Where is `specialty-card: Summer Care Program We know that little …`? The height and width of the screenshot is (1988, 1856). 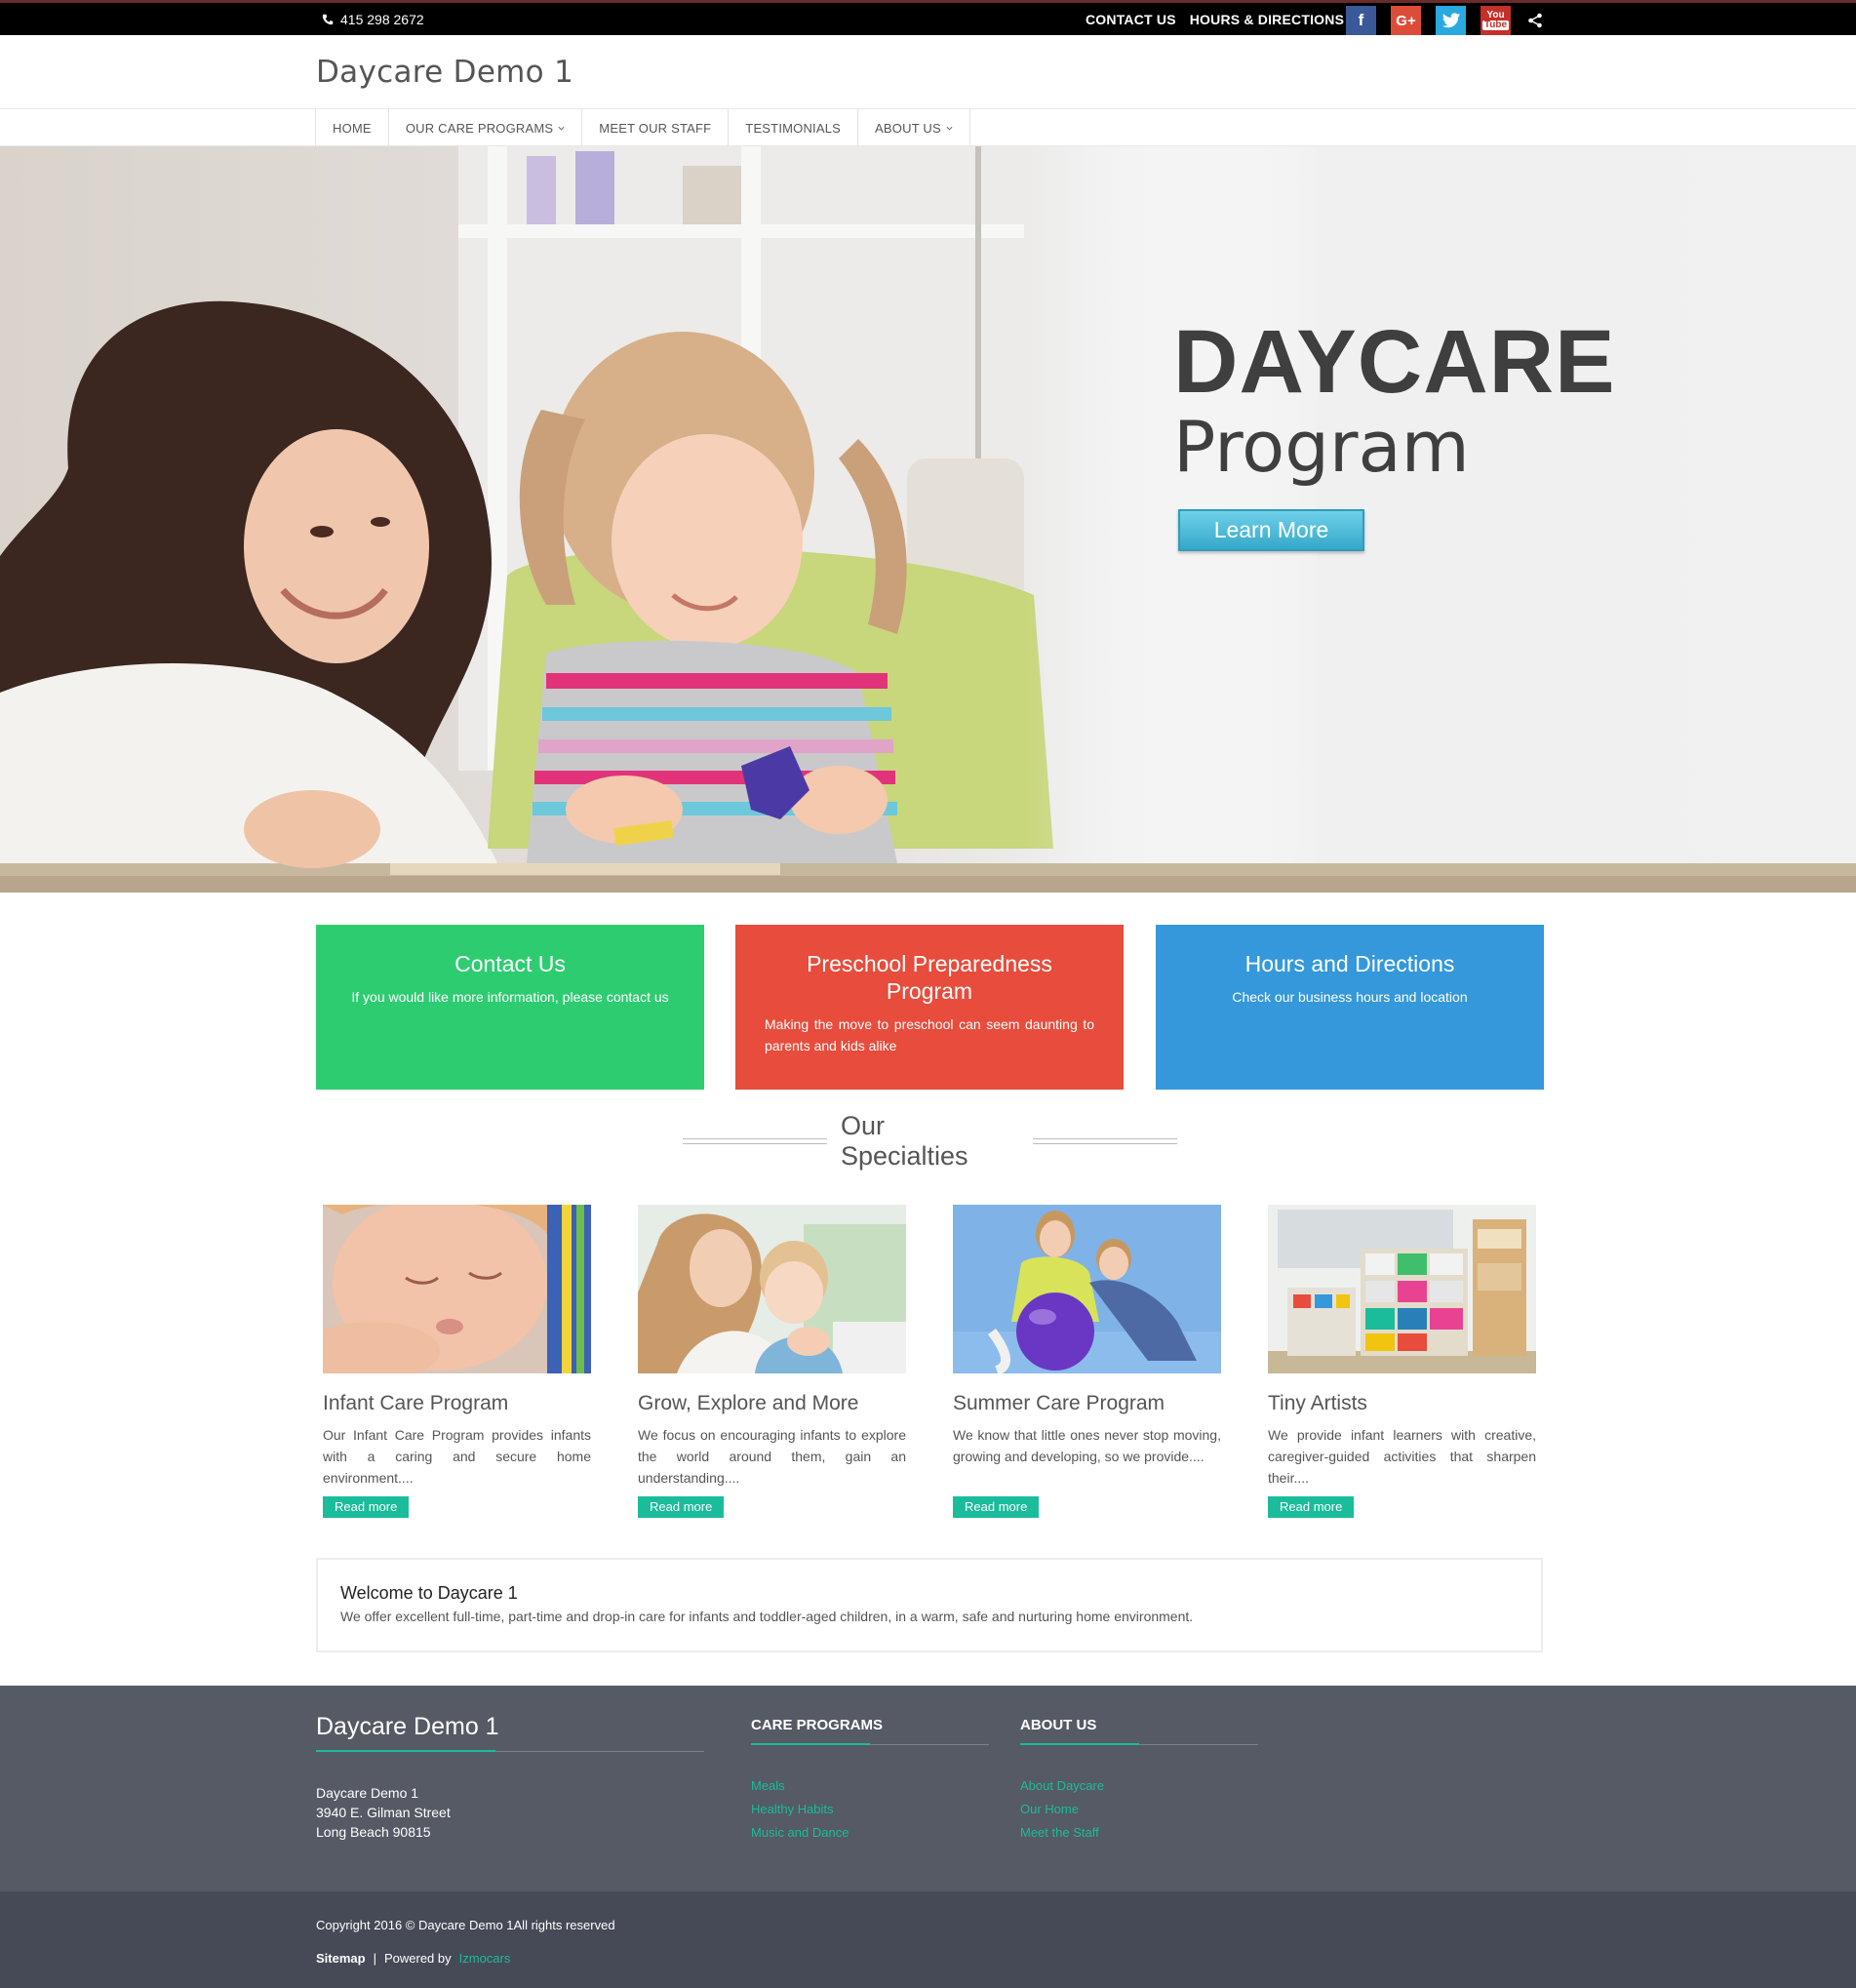
specialty-card: Summer Care Program We know that little … is located at coordinates (1087, 1361).